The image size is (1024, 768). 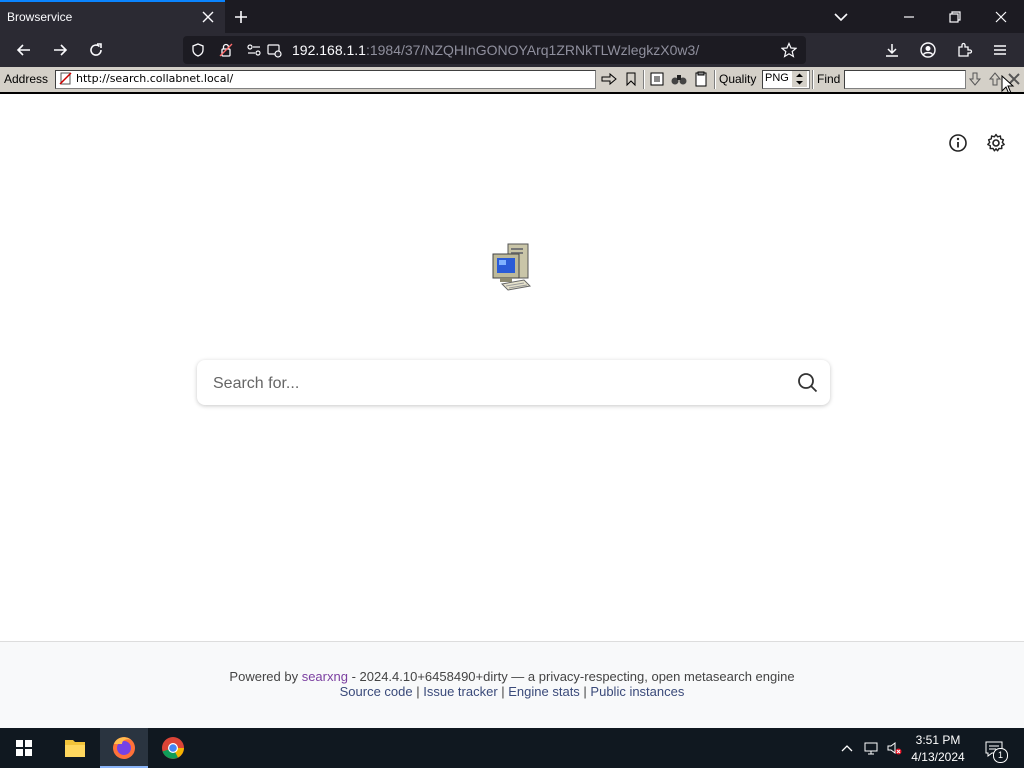 What do you see at coordinates (829, 79) in the screenshot?
I see `find-label: Find` at bounding box center [829, 79].